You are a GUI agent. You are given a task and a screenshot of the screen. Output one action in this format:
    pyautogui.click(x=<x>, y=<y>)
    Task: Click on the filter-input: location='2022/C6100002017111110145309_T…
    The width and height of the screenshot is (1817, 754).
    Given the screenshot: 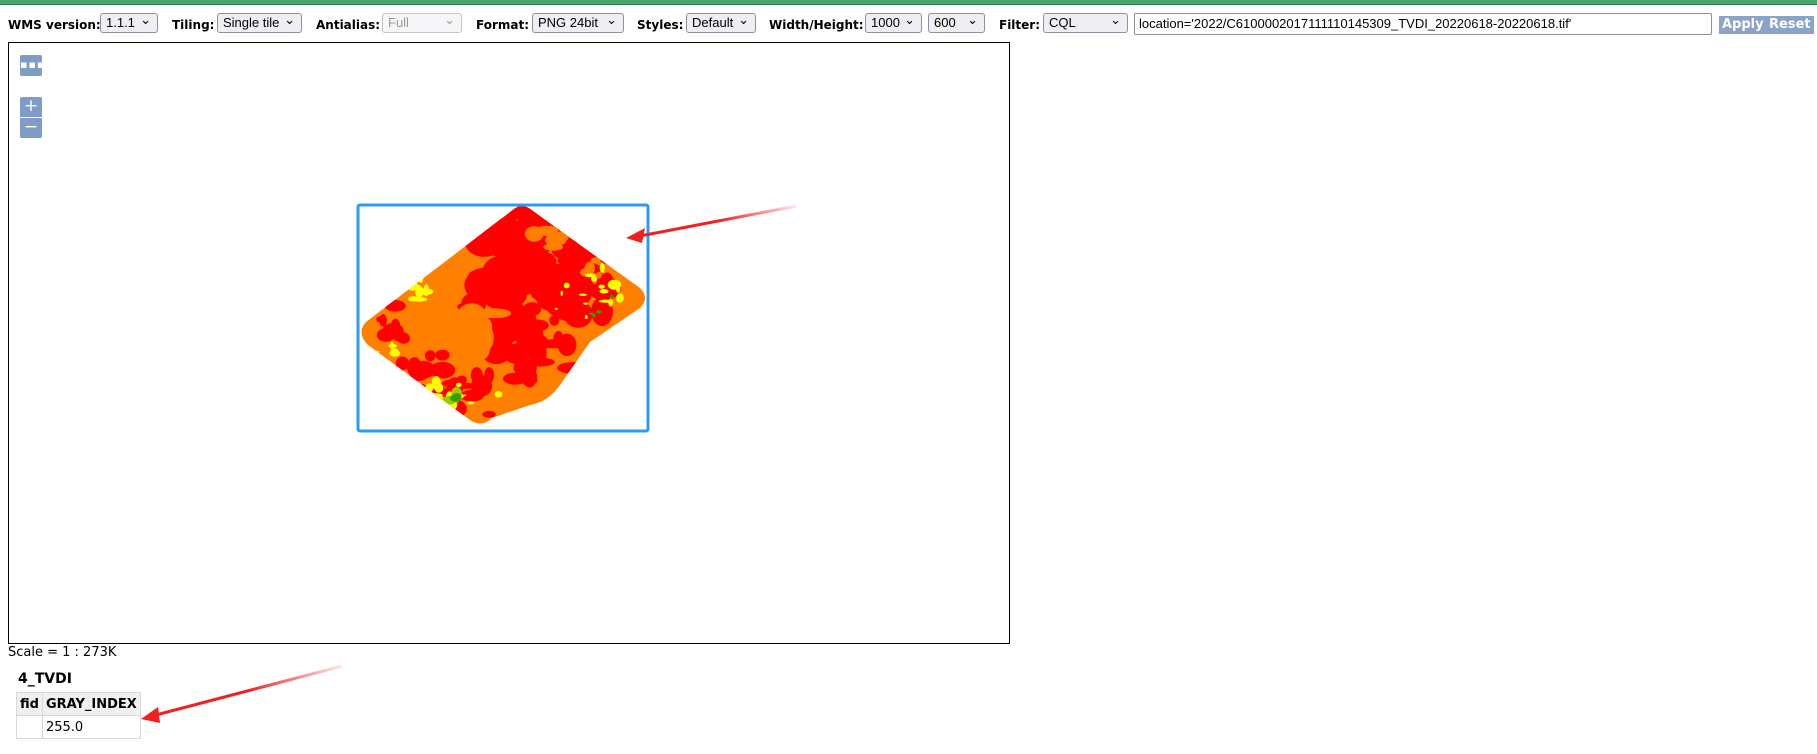 What is the action you would take?
    pyautogui.click(x=1423, y=24)
    